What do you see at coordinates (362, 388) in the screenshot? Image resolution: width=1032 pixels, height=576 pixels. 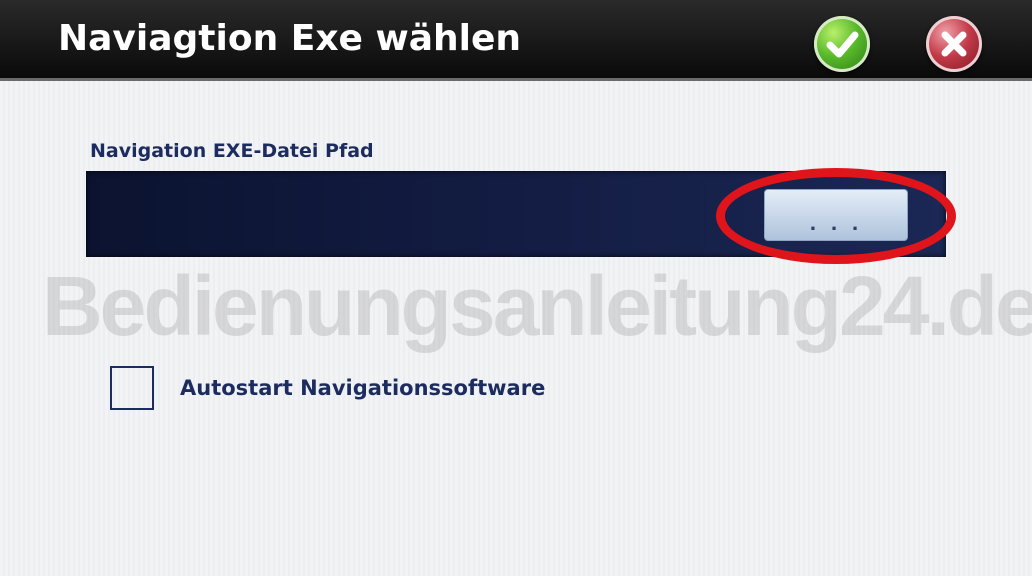 I see `autostart-label: Autostart Navigationssoftware` at bounding box center [362, 388].